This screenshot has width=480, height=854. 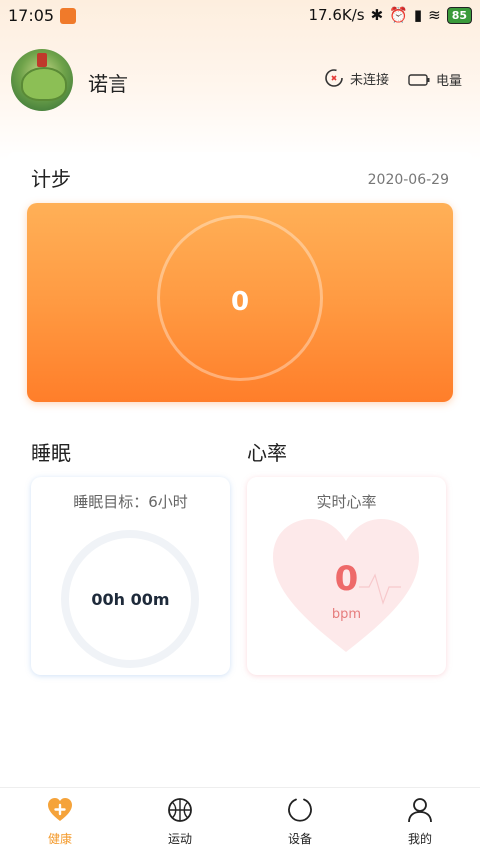 I want to click on heart-rate-unit: bpm, so click(x=346, y=614).